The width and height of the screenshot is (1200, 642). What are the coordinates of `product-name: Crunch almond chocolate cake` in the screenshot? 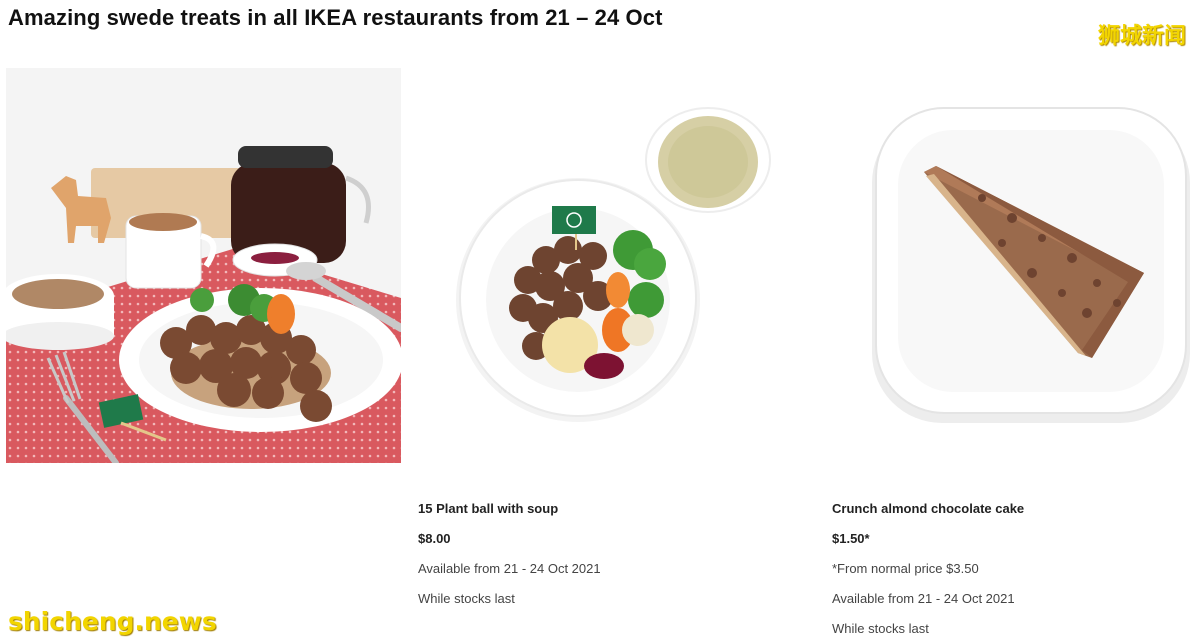 It's located at (928, 508).